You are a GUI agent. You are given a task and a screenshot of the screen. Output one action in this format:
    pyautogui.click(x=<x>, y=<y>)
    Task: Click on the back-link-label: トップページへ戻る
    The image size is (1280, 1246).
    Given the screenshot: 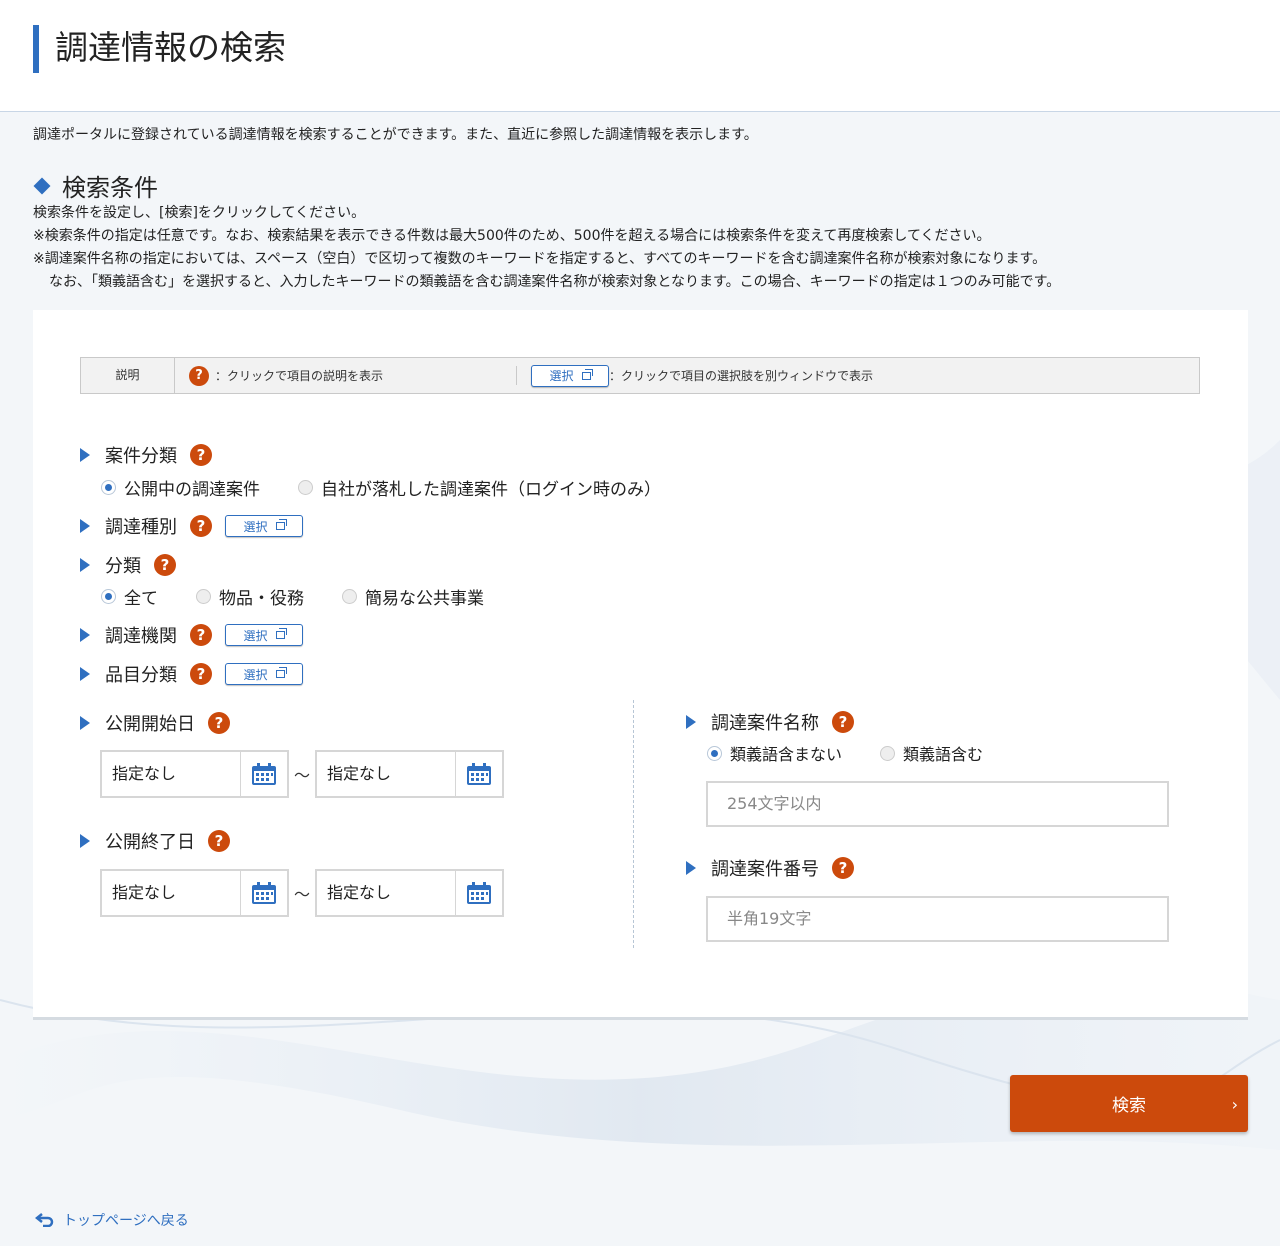 What is the action you would take?
    pyautogui.click(x=126, y=1220)
    